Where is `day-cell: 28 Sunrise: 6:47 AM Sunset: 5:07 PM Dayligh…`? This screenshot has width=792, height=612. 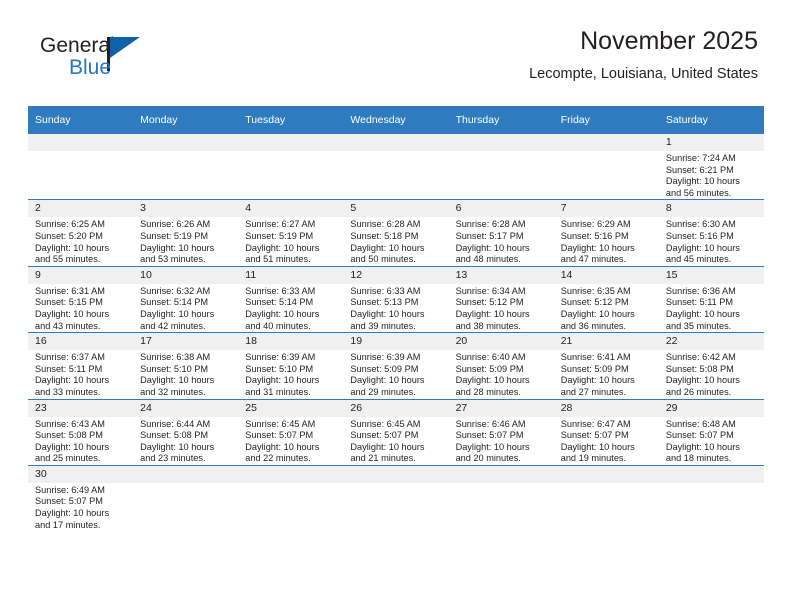 day-cell: 28 Sunrise: 6:47 AM Sunset: 5:07 PM Dayligh… is located at coordinates (606, 432).